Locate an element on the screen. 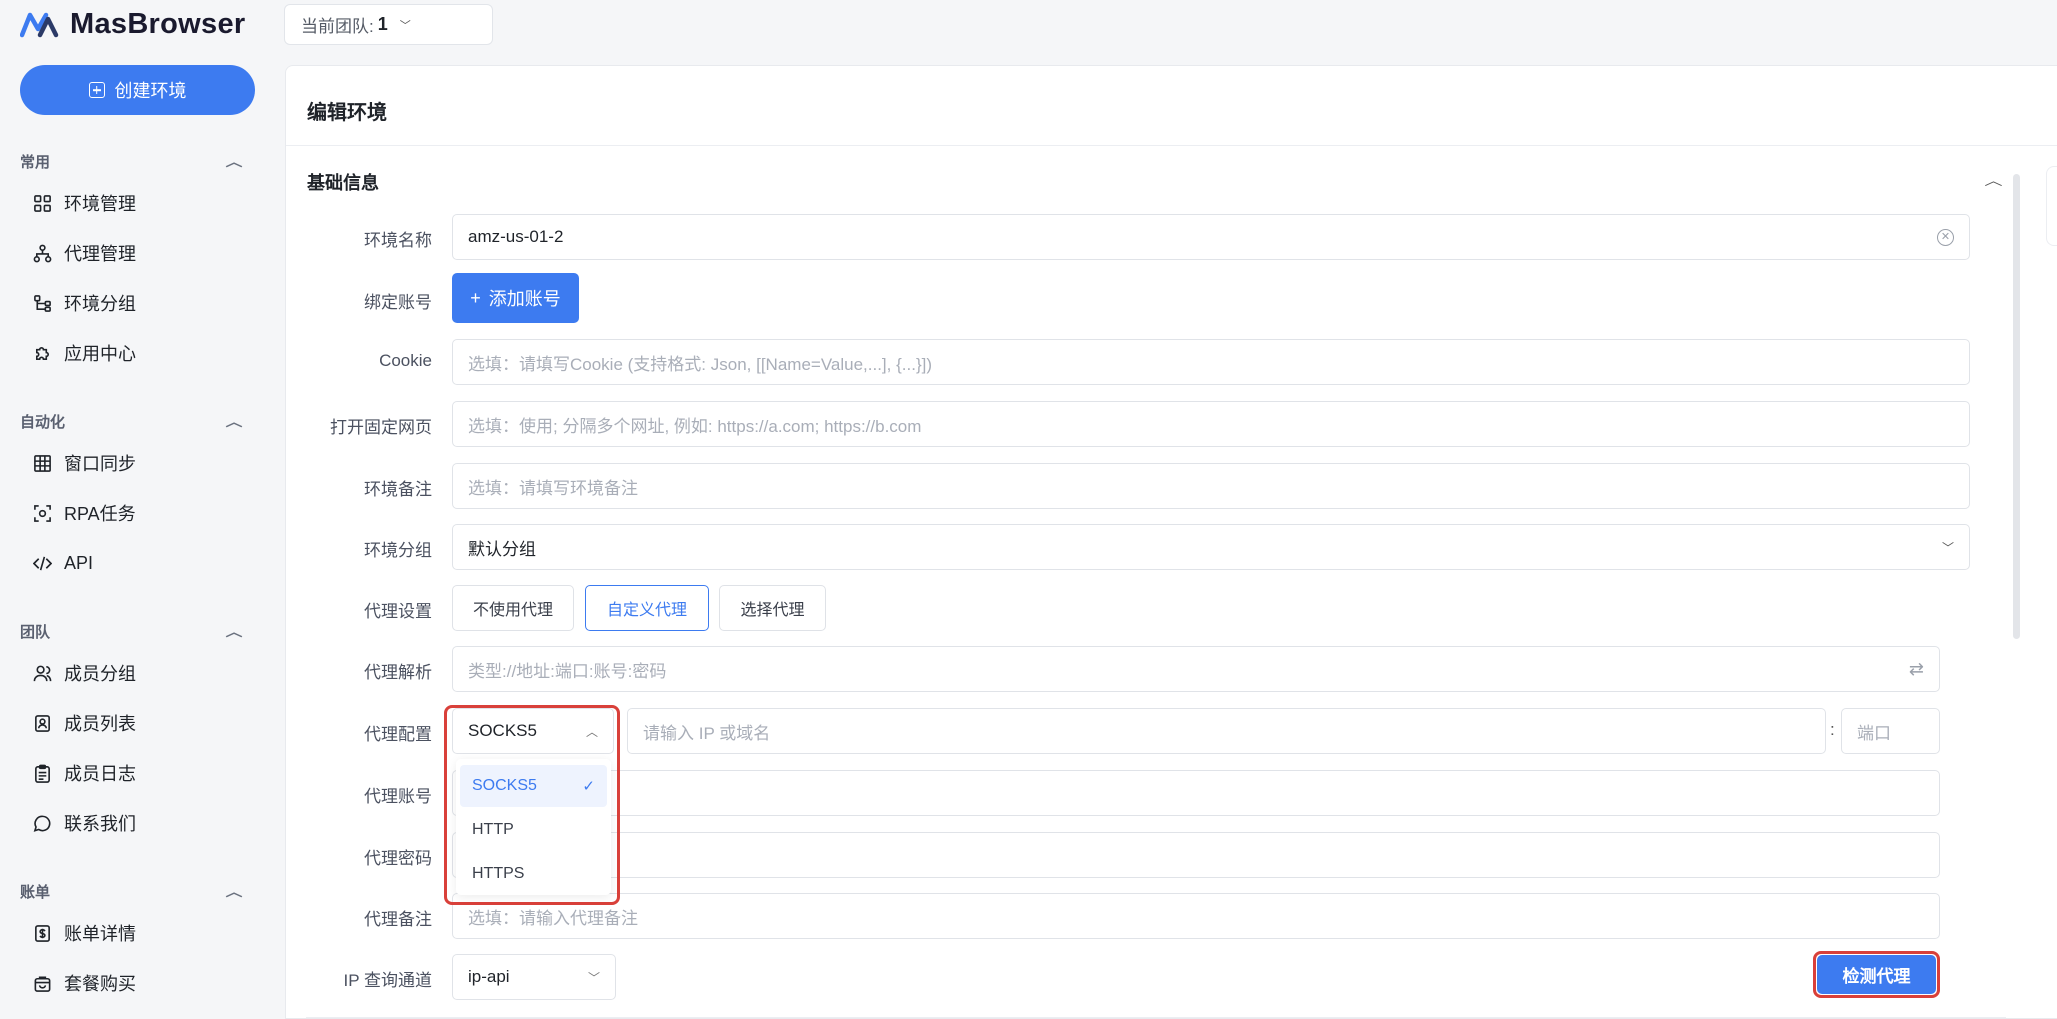 The image size is (2057, 1019). section-divider is located at coordinates (1156, 1017).